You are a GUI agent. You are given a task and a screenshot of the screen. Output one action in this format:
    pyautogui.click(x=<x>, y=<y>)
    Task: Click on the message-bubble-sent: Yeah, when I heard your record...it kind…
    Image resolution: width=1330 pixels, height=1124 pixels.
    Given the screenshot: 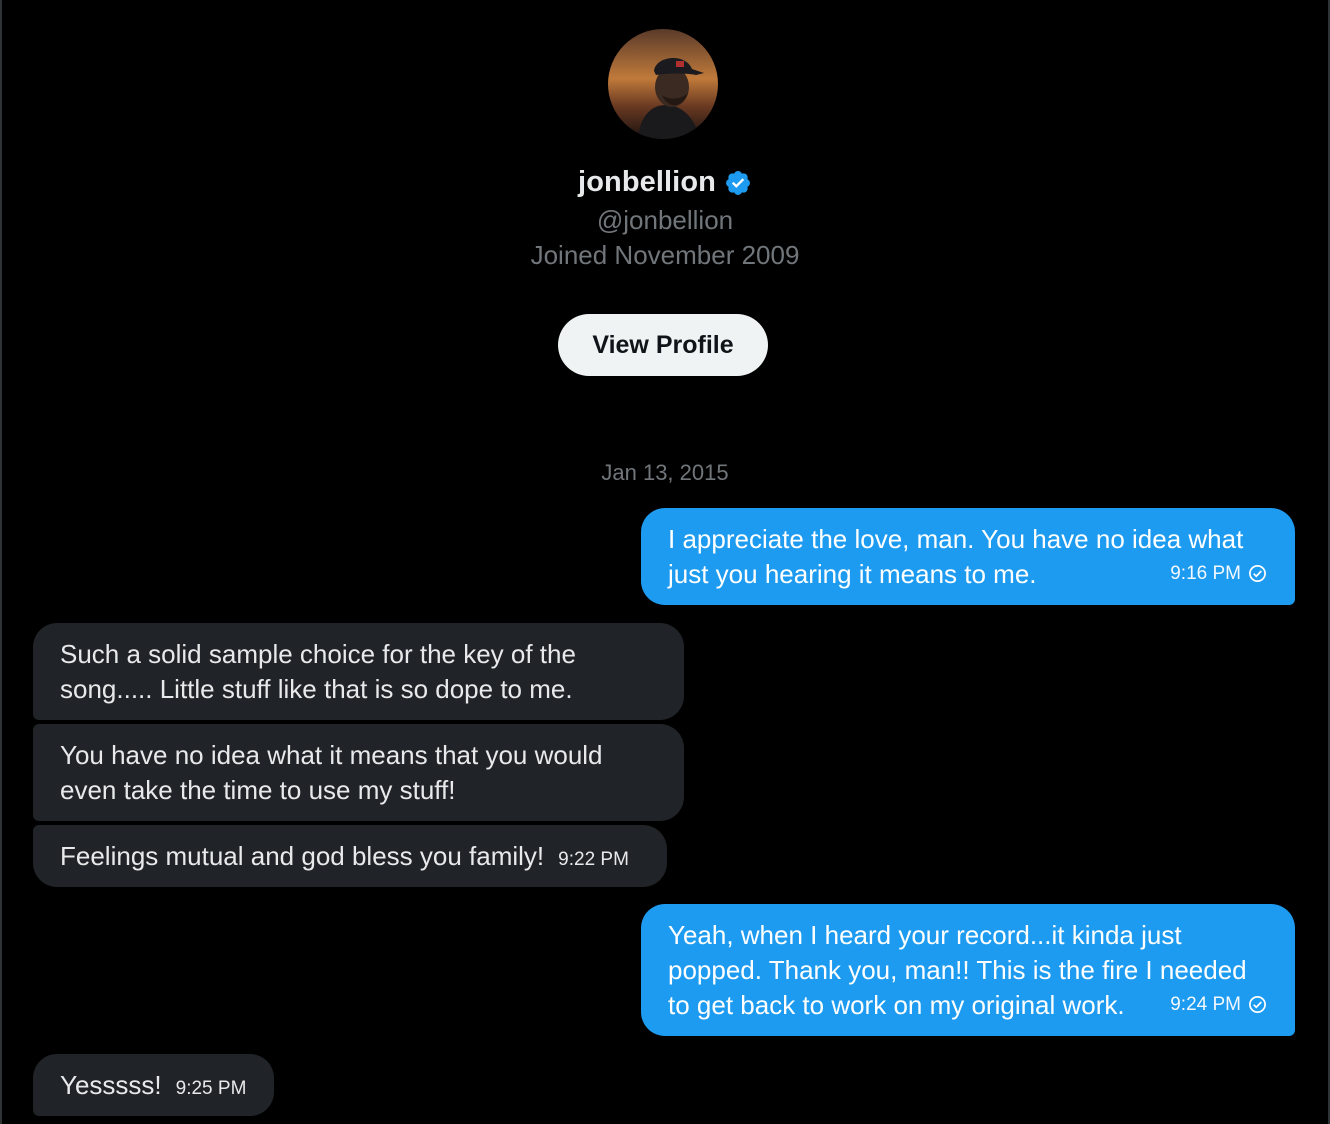 What is the action you would take?
    pyautogui.click(x=968, y=970)
    